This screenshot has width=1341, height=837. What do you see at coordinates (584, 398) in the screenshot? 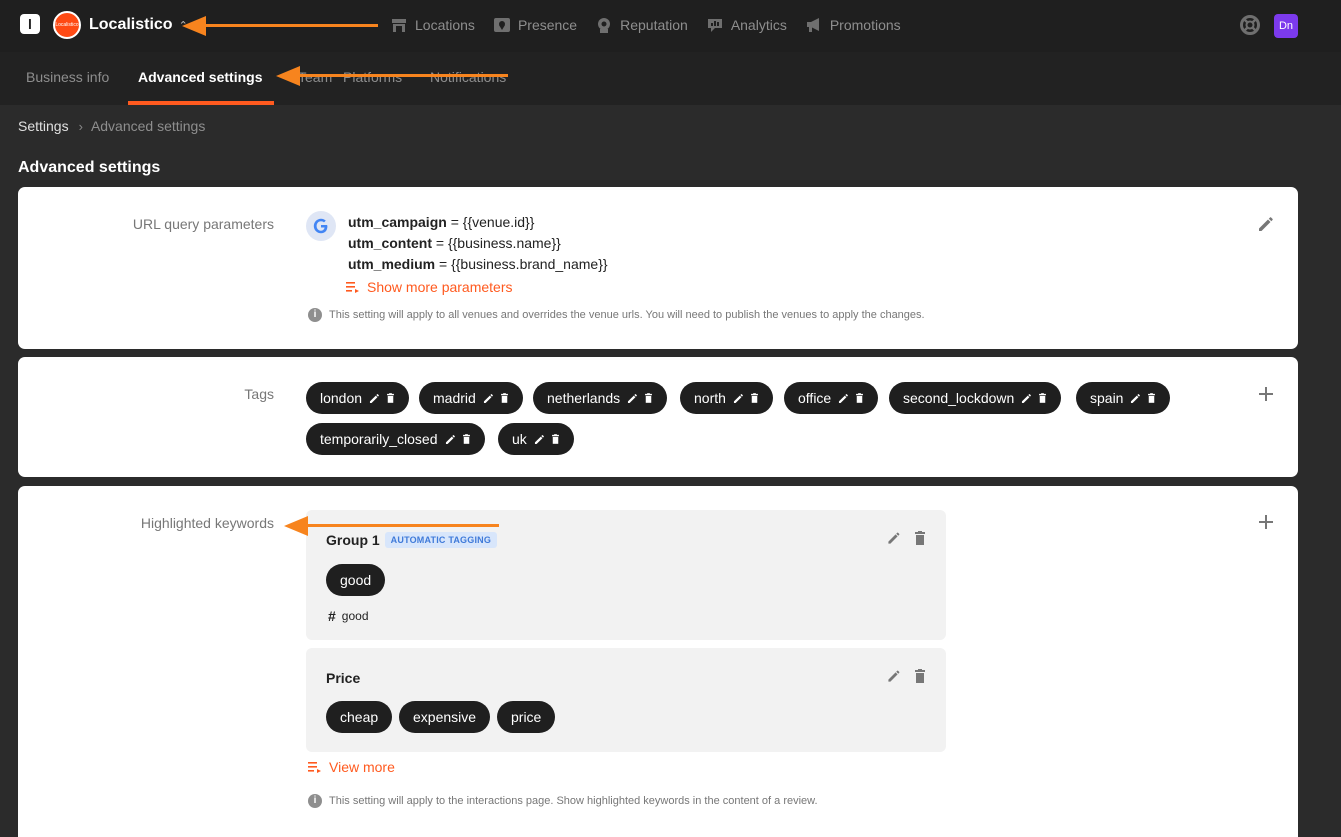
I see `tag-label: netherlands` at bounding box center [584, 398].